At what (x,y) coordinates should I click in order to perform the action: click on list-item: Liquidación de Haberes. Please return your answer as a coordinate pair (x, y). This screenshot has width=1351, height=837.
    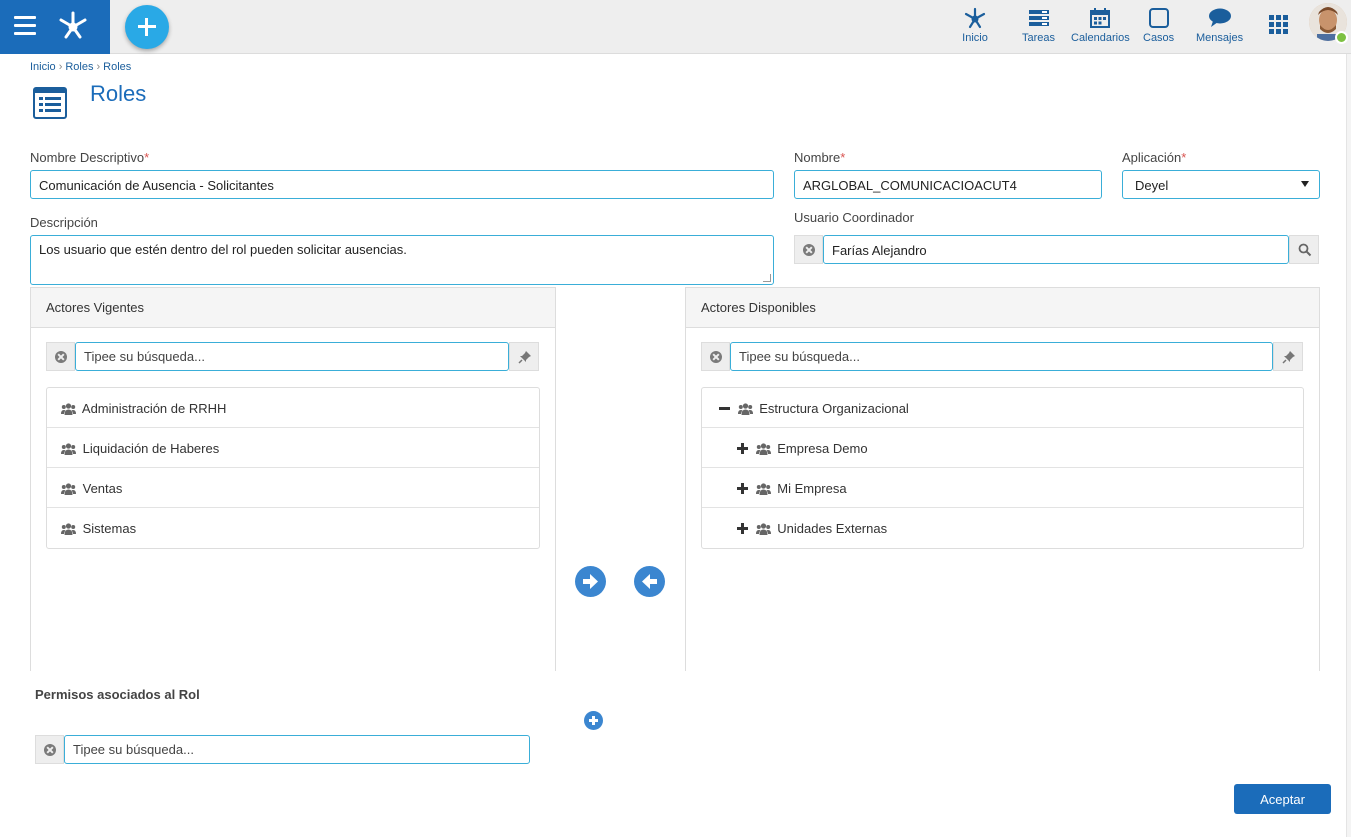
    Looking at the image, I should click on (293, 448).